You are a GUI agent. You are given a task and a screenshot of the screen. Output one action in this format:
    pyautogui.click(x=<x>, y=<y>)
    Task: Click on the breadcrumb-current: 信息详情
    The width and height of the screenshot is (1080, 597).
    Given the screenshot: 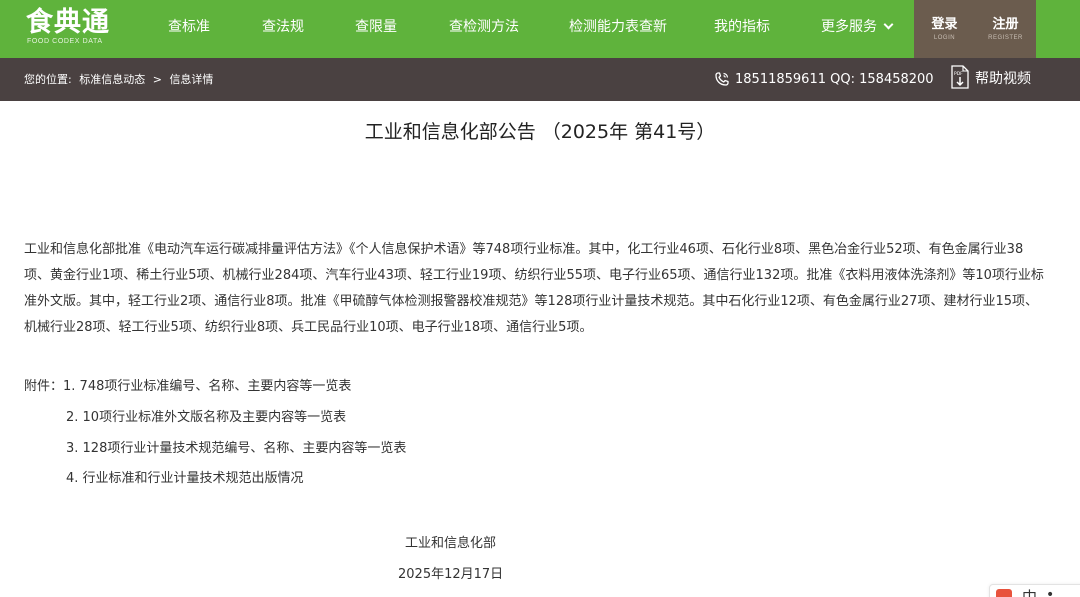 What is the action you would take?
    pyautogui.click(x=191, y=79)
    